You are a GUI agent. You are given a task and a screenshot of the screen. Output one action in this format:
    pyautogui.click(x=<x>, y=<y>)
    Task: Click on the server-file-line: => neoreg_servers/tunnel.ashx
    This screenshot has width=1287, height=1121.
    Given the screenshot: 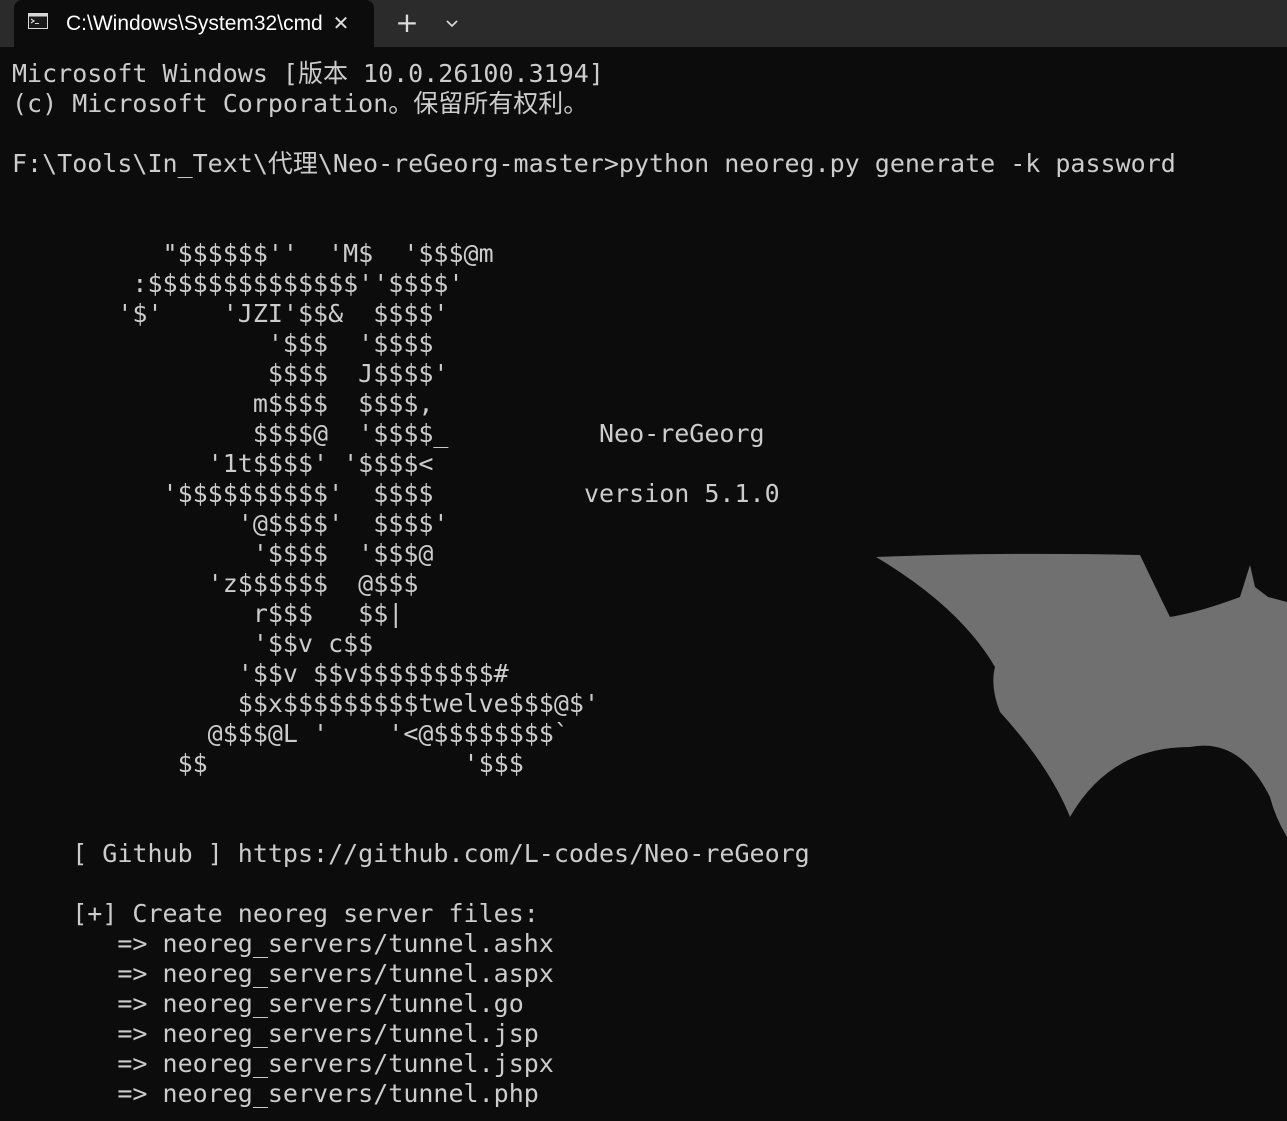 What is the action you would take?
    pyautogui.click(x=283, y=943)
    